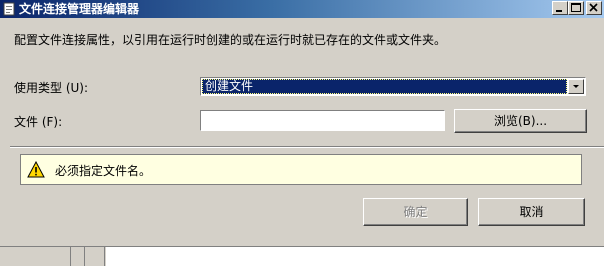  Describe the element at coordinates (322, 120) in the screenshot. I see `file-path-input` at that location.